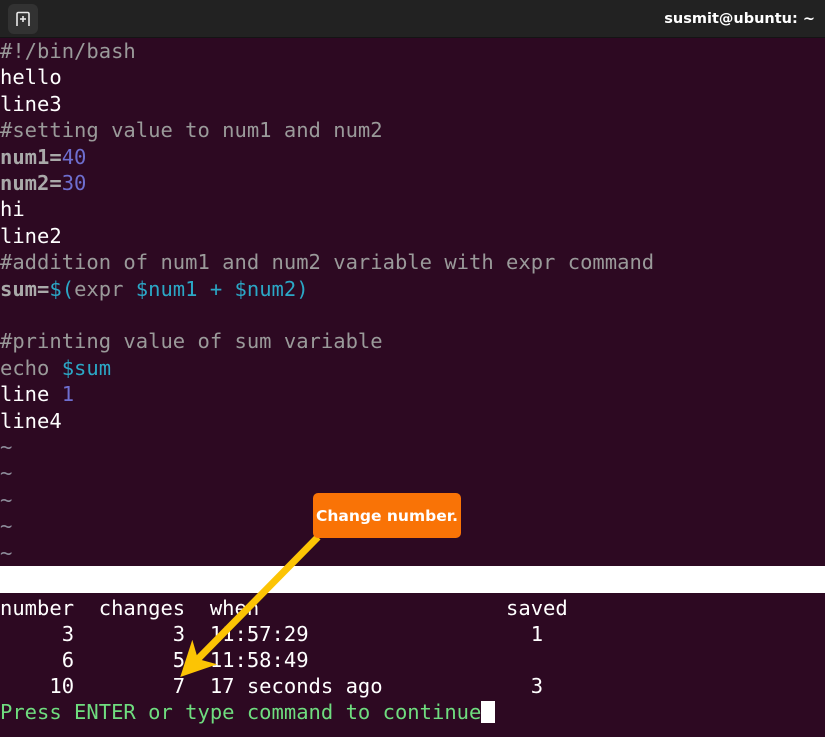 The height and width of the screenshot is (737, 825). I want to click on code-token: sum=, so click(25, 288).